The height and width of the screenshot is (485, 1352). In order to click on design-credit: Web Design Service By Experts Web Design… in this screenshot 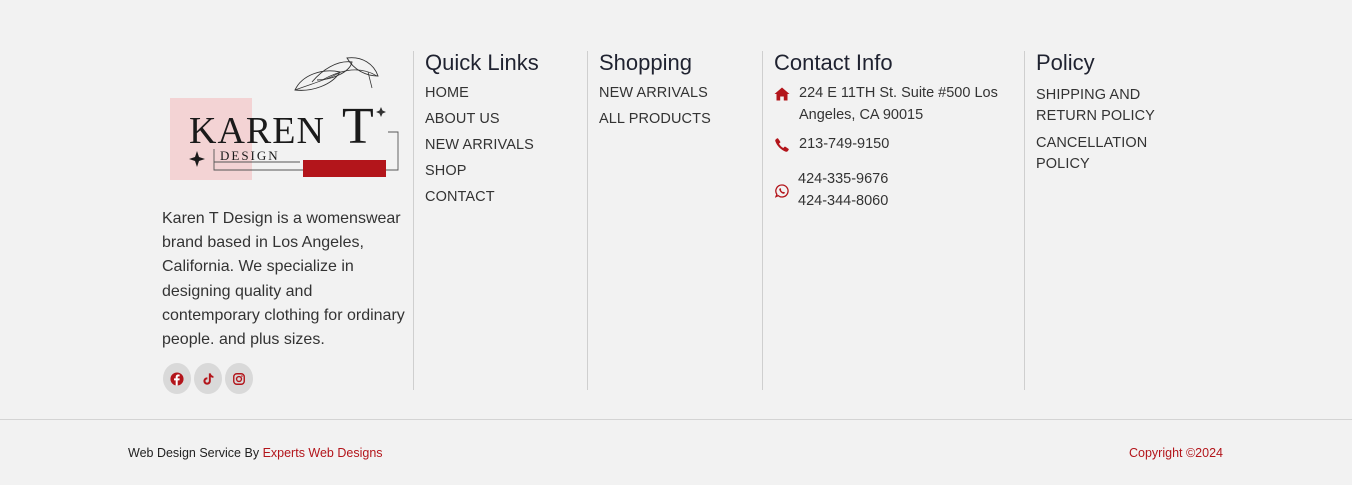, I will do `click(255, 453)`.